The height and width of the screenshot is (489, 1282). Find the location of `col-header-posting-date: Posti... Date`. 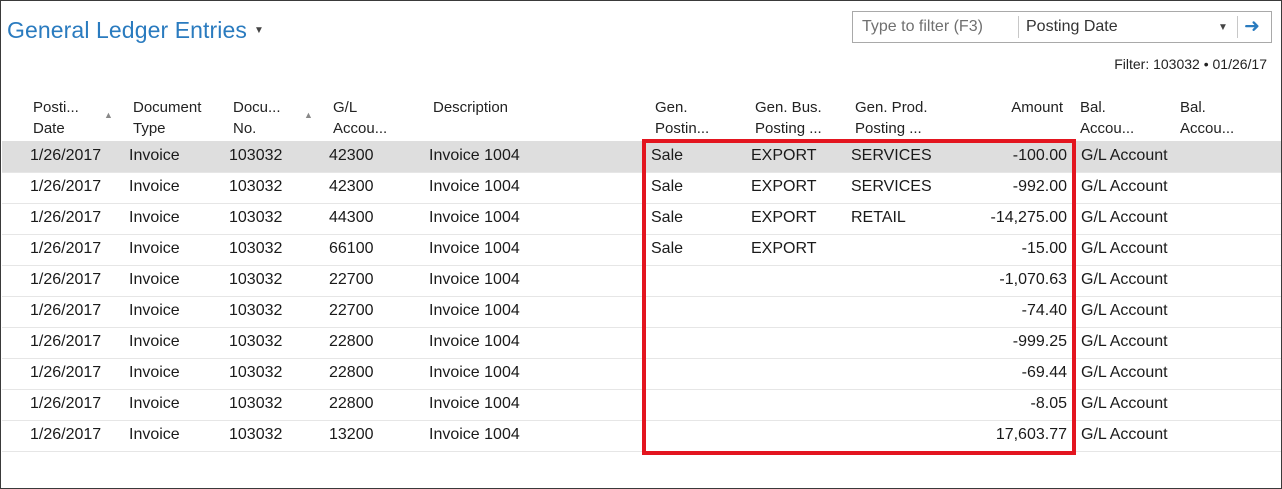

col-header-posting-date: Posti... Date is located at coordinates (56, 118).